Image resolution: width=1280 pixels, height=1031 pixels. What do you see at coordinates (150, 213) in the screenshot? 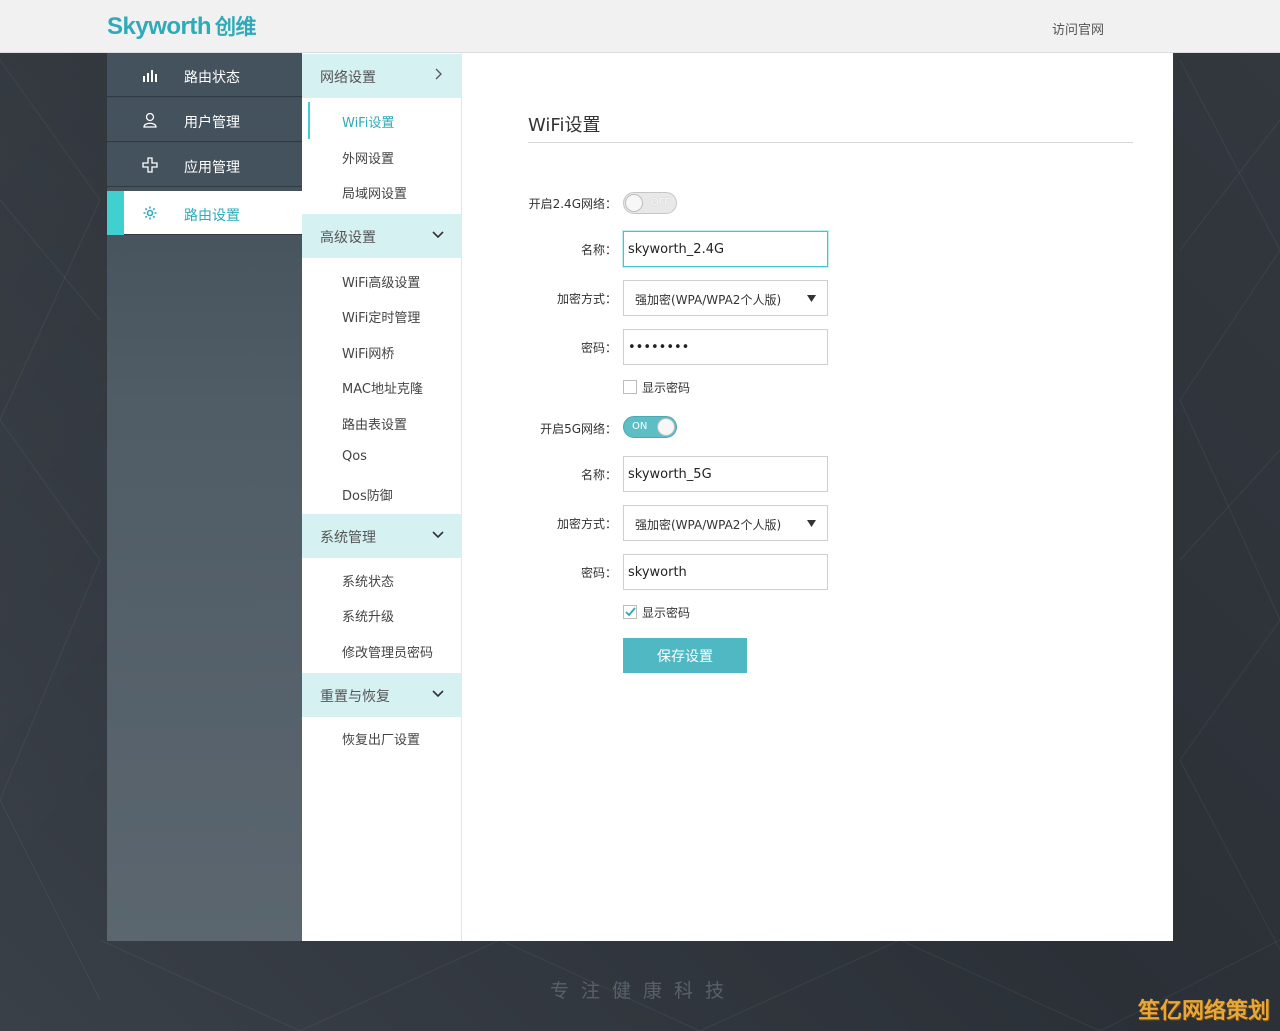
I see `gear-icon` at bounding box center [150, 213].